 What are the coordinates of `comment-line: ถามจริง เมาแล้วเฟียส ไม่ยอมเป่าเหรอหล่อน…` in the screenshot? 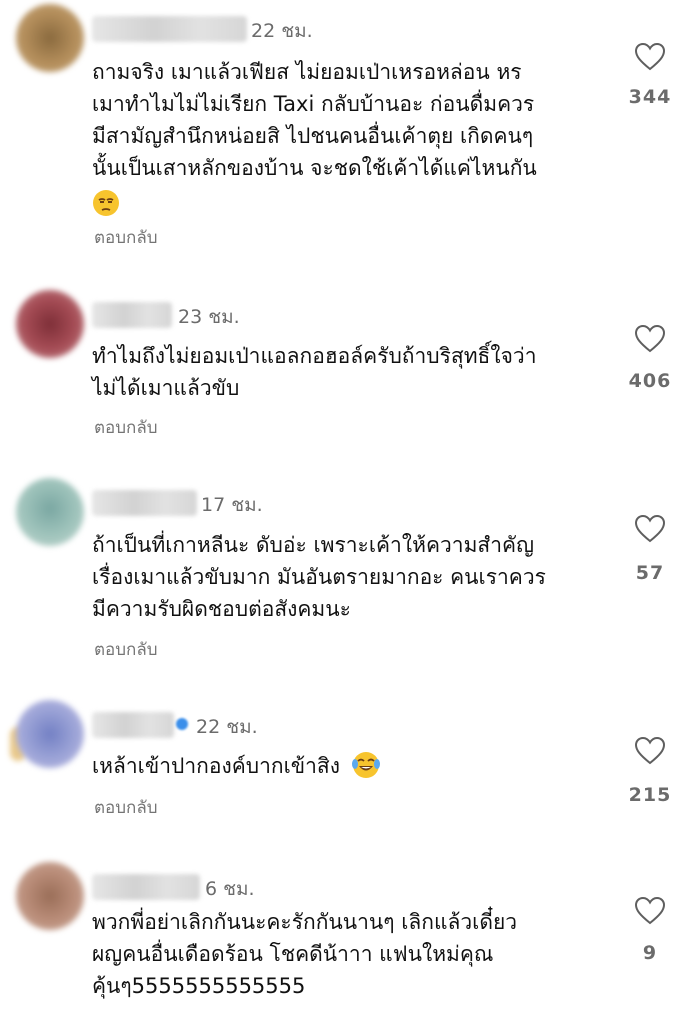 It's located at (307, 72).